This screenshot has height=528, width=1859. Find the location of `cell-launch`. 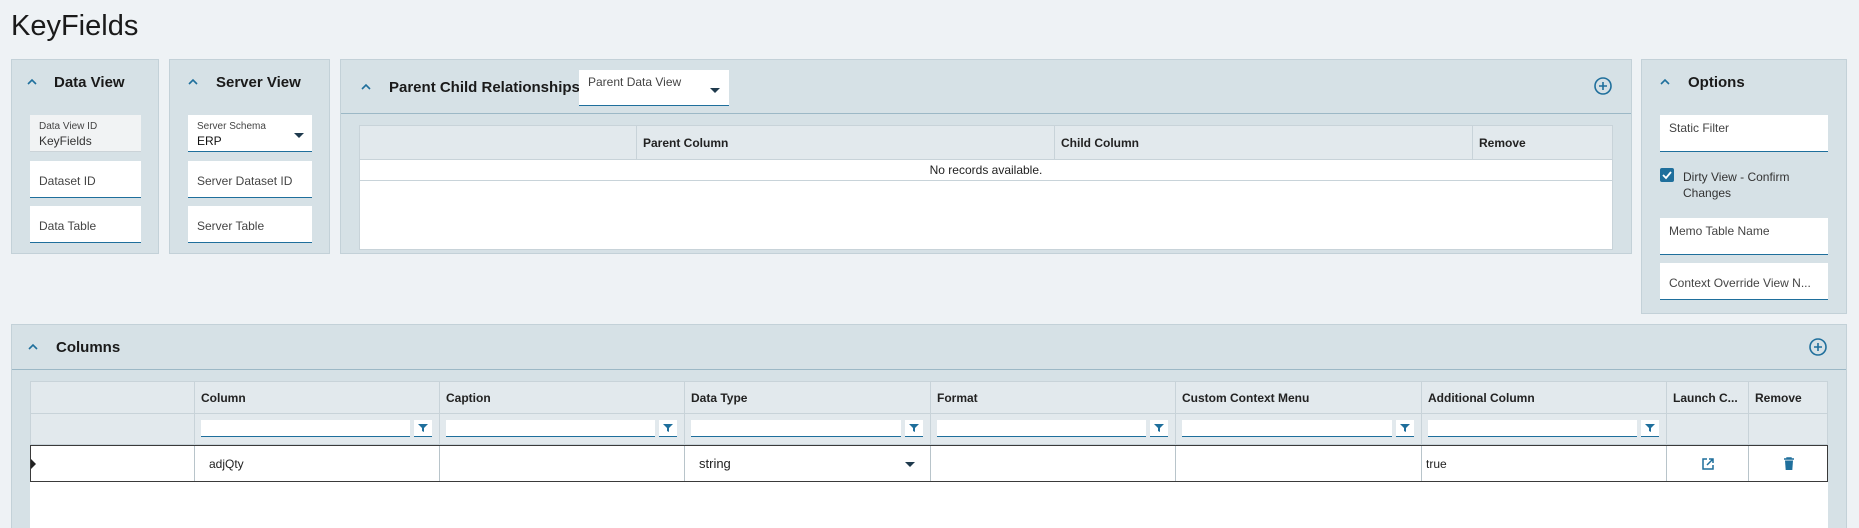

cell-launch is located at coordinates (1707, 463).